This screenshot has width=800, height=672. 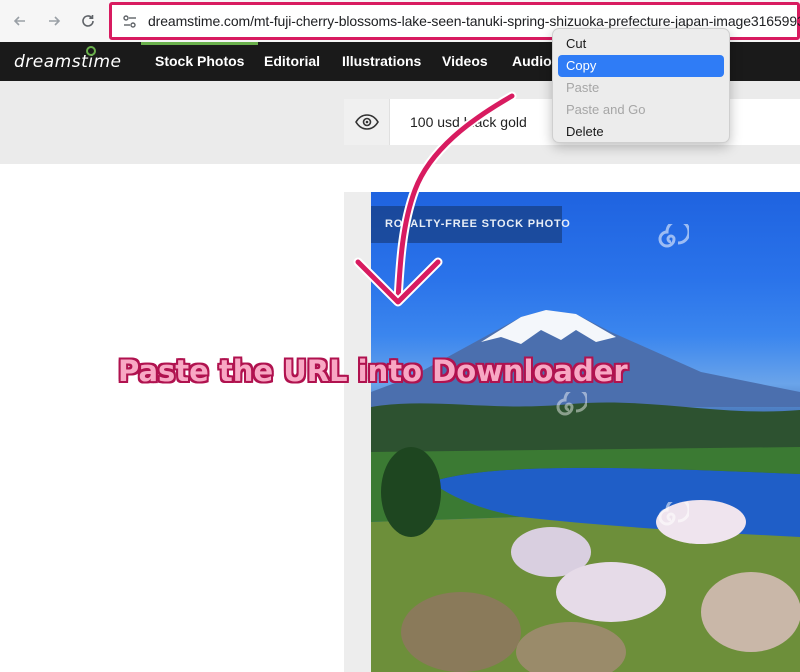 I want to click on arrow-left-icon, so click(x=19, y=21).